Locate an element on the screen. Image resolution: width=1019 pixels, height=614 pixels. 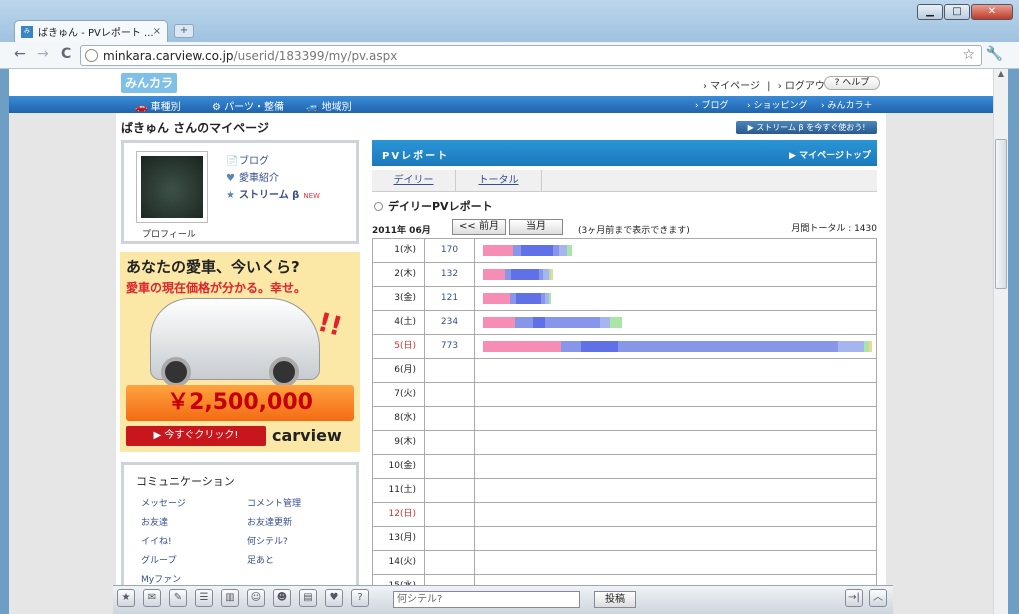
site-logo: みんカラ is located at coordinates (149, 83).